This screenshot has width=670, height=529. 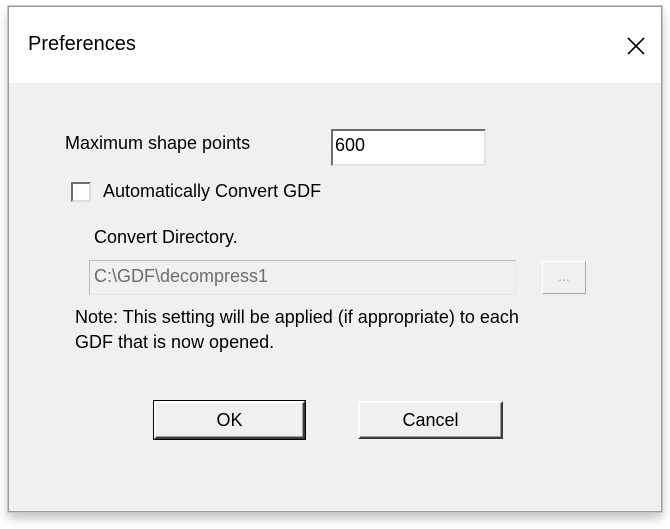 I want to click on title-bar: Preferences, so click(x=335, y=45).